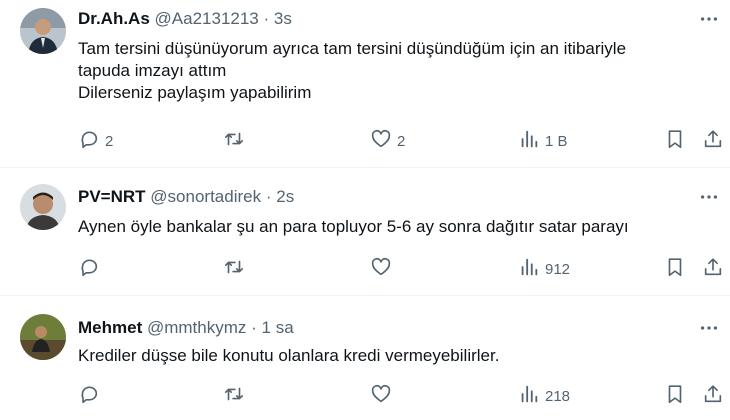  I want to click on views-button: 912, so click(544, 269).